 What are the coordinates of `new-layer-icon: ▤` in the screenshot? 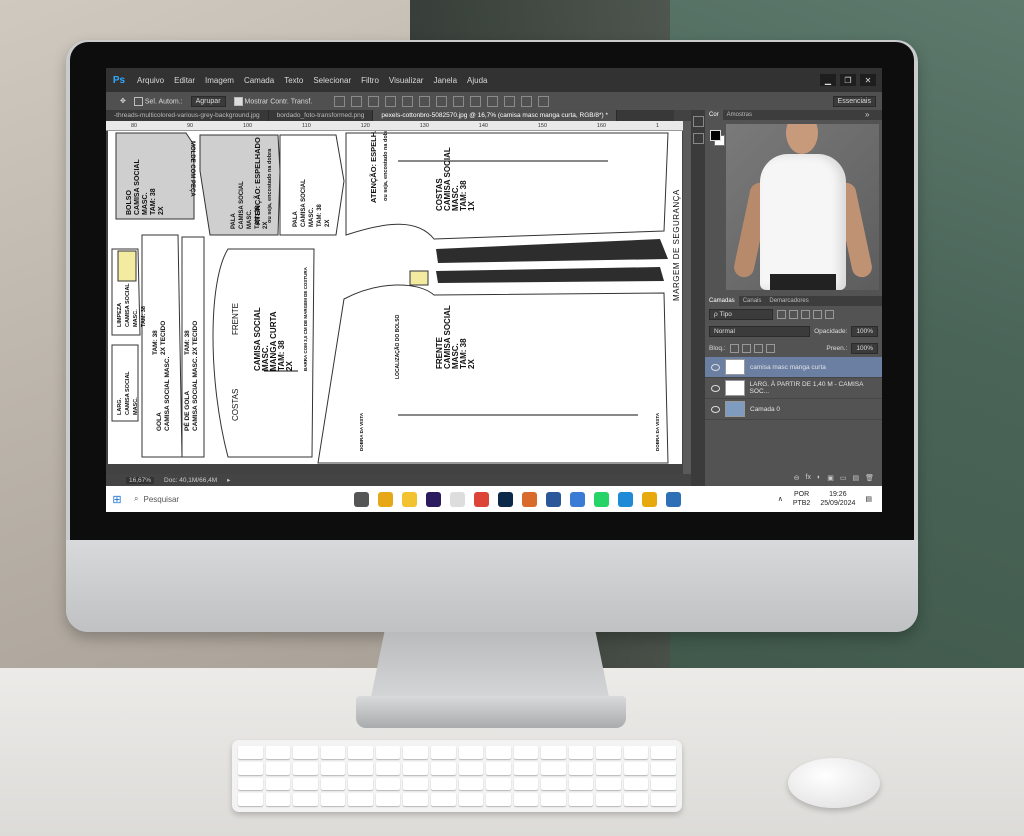 It's located at (855, 479).